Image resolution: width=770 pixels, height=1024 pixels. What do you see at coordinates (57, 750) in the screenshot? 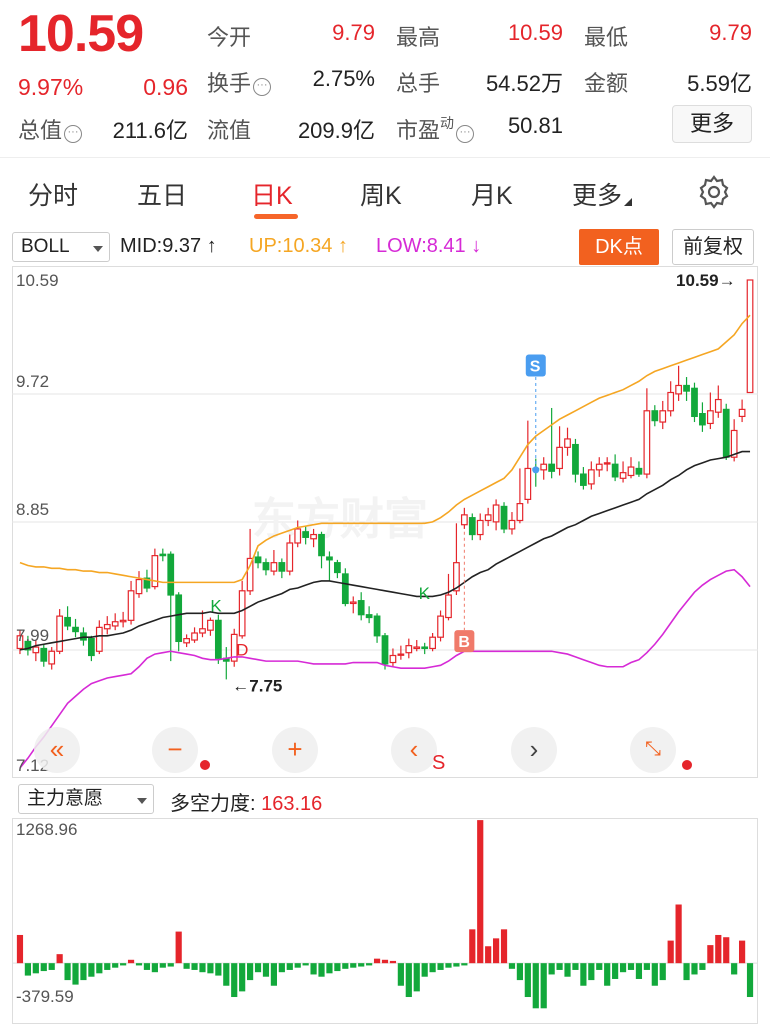
I see `double-chevron-left-icon: «` at bounding box center [57, 750].